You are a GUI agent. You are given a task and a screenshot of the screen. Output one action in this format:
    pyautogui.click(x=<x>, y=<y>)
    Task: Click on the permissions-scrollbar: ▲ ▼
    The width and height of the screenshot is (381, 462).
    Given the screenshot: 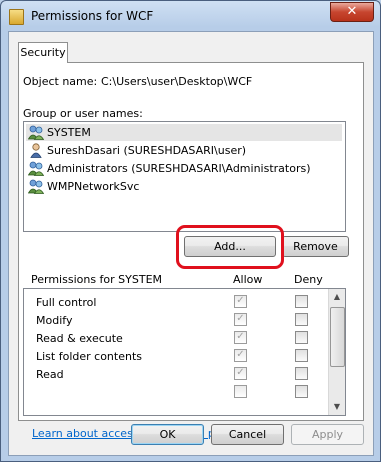 What is the action you would take?
    pyautogui.click(x=336, y=352)
    